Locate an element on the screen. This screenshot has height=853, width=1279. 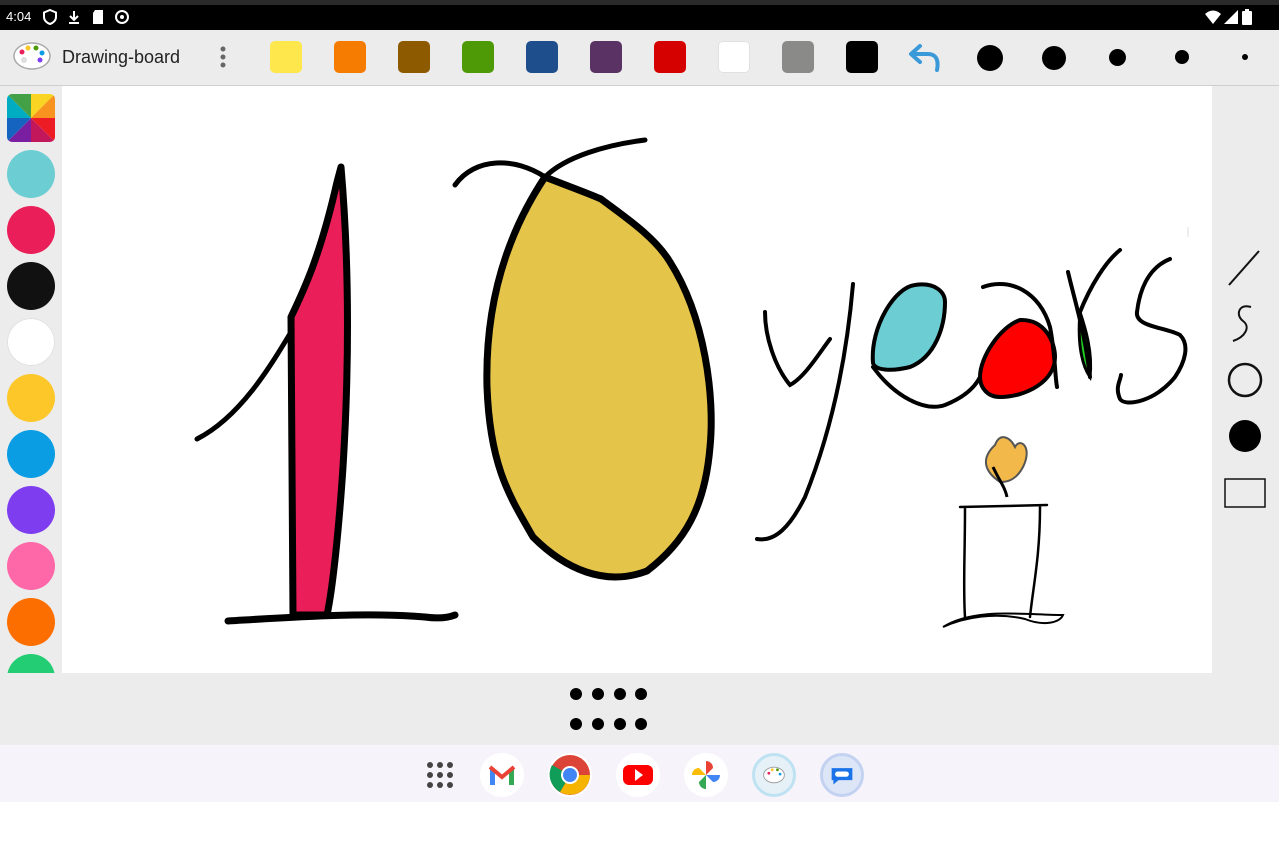
photos-icon is located at coordinates (706, 775).